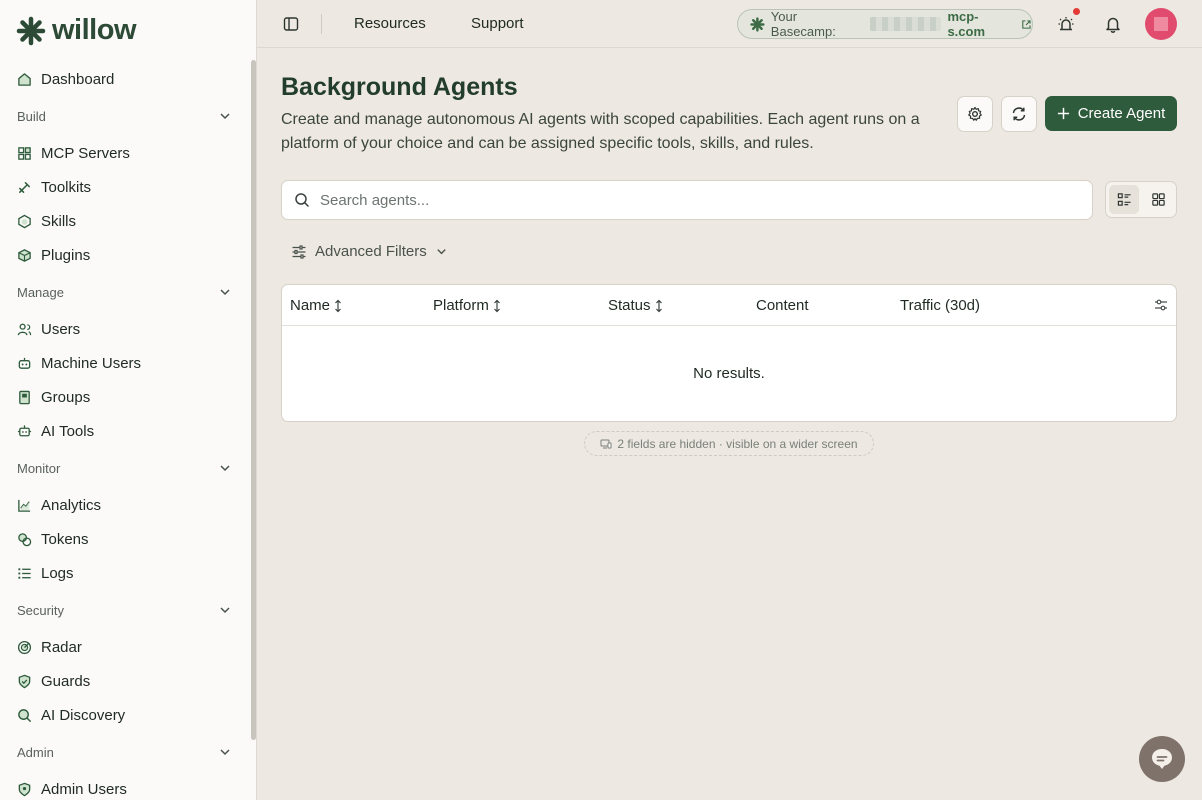 The height and width of the screenshot is (800, 1202). What do you see at coordinates (1121, 113) in the screenshot?
I see `create-agent-label: Create Agent` at bounding box center [1121, 113].